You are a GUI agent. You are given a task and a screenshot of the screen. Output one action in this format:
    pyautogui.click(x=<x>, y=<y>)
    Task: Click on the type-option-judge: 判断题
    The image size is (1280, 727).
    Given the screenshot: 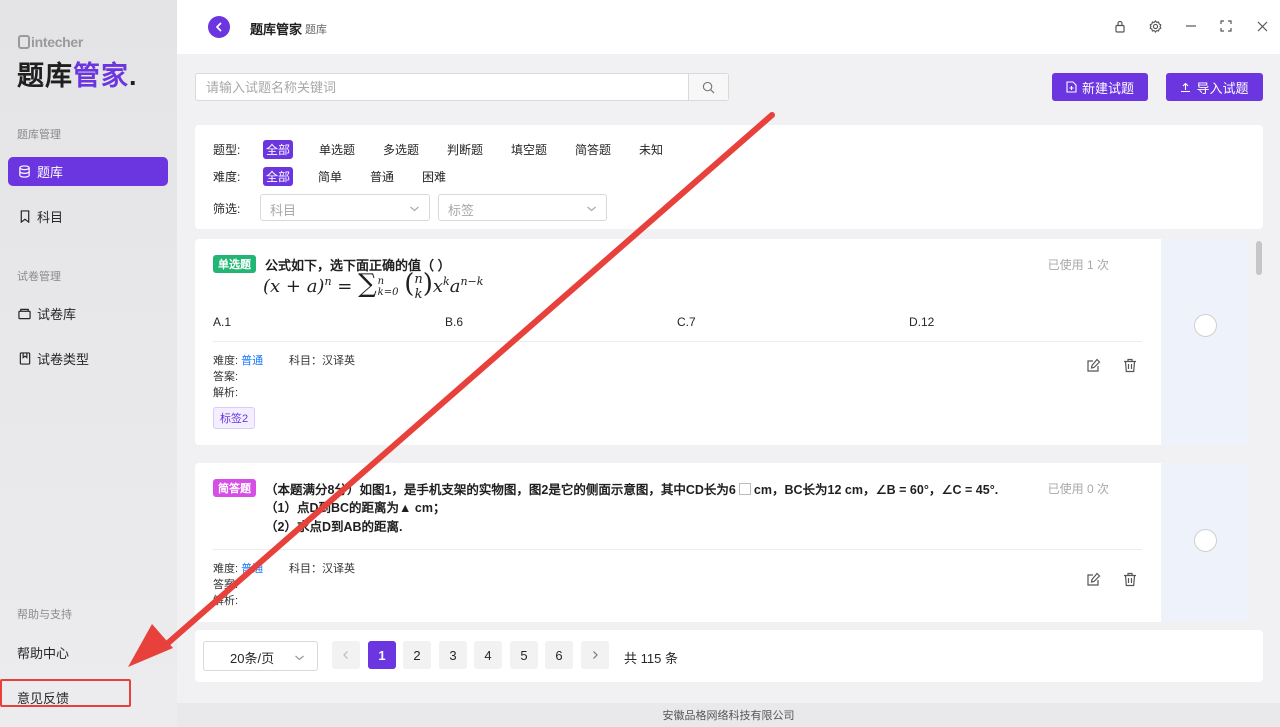 What is the action you would take?
    pyautogui.click(x=465, y=149)
    